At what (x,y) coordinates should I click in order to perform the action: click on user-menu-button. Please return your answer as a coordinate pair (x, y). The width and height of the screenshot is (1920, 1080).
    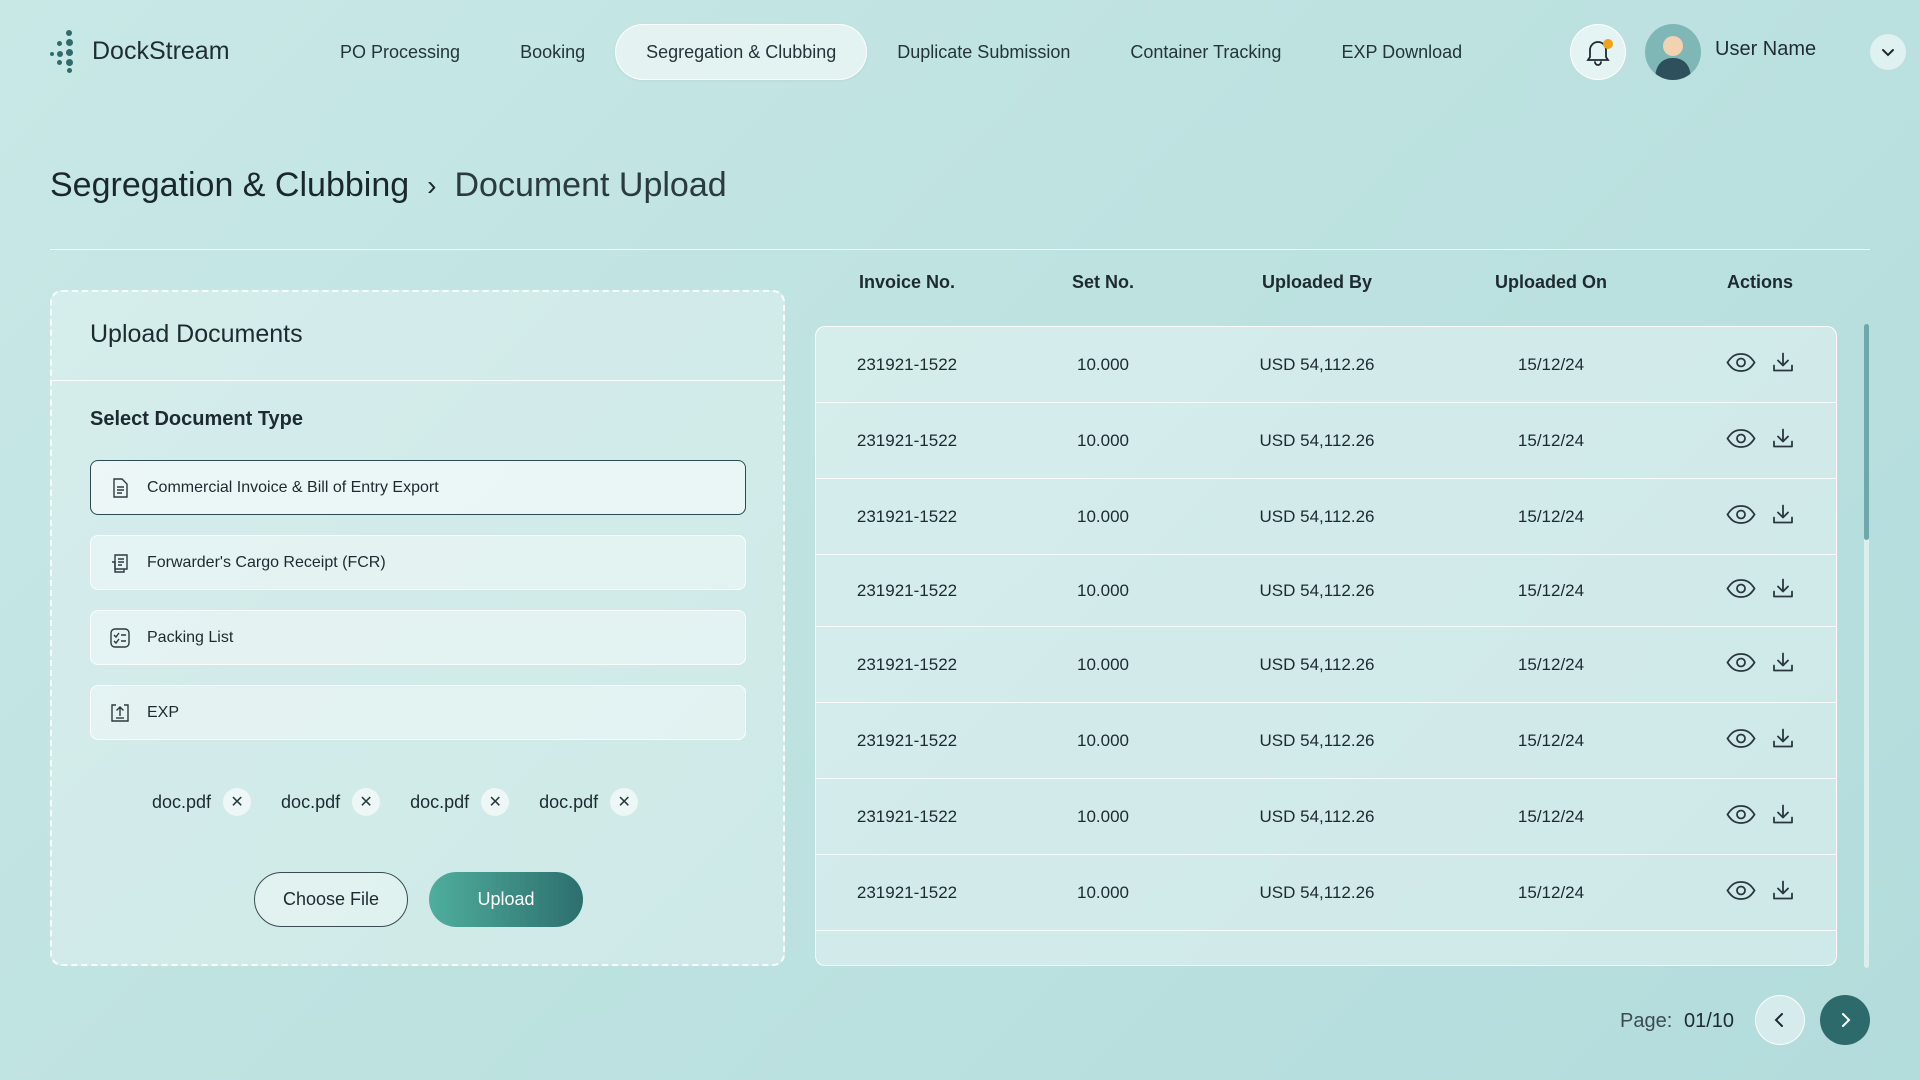
    Looking at the image, I should click on (1888, 52).